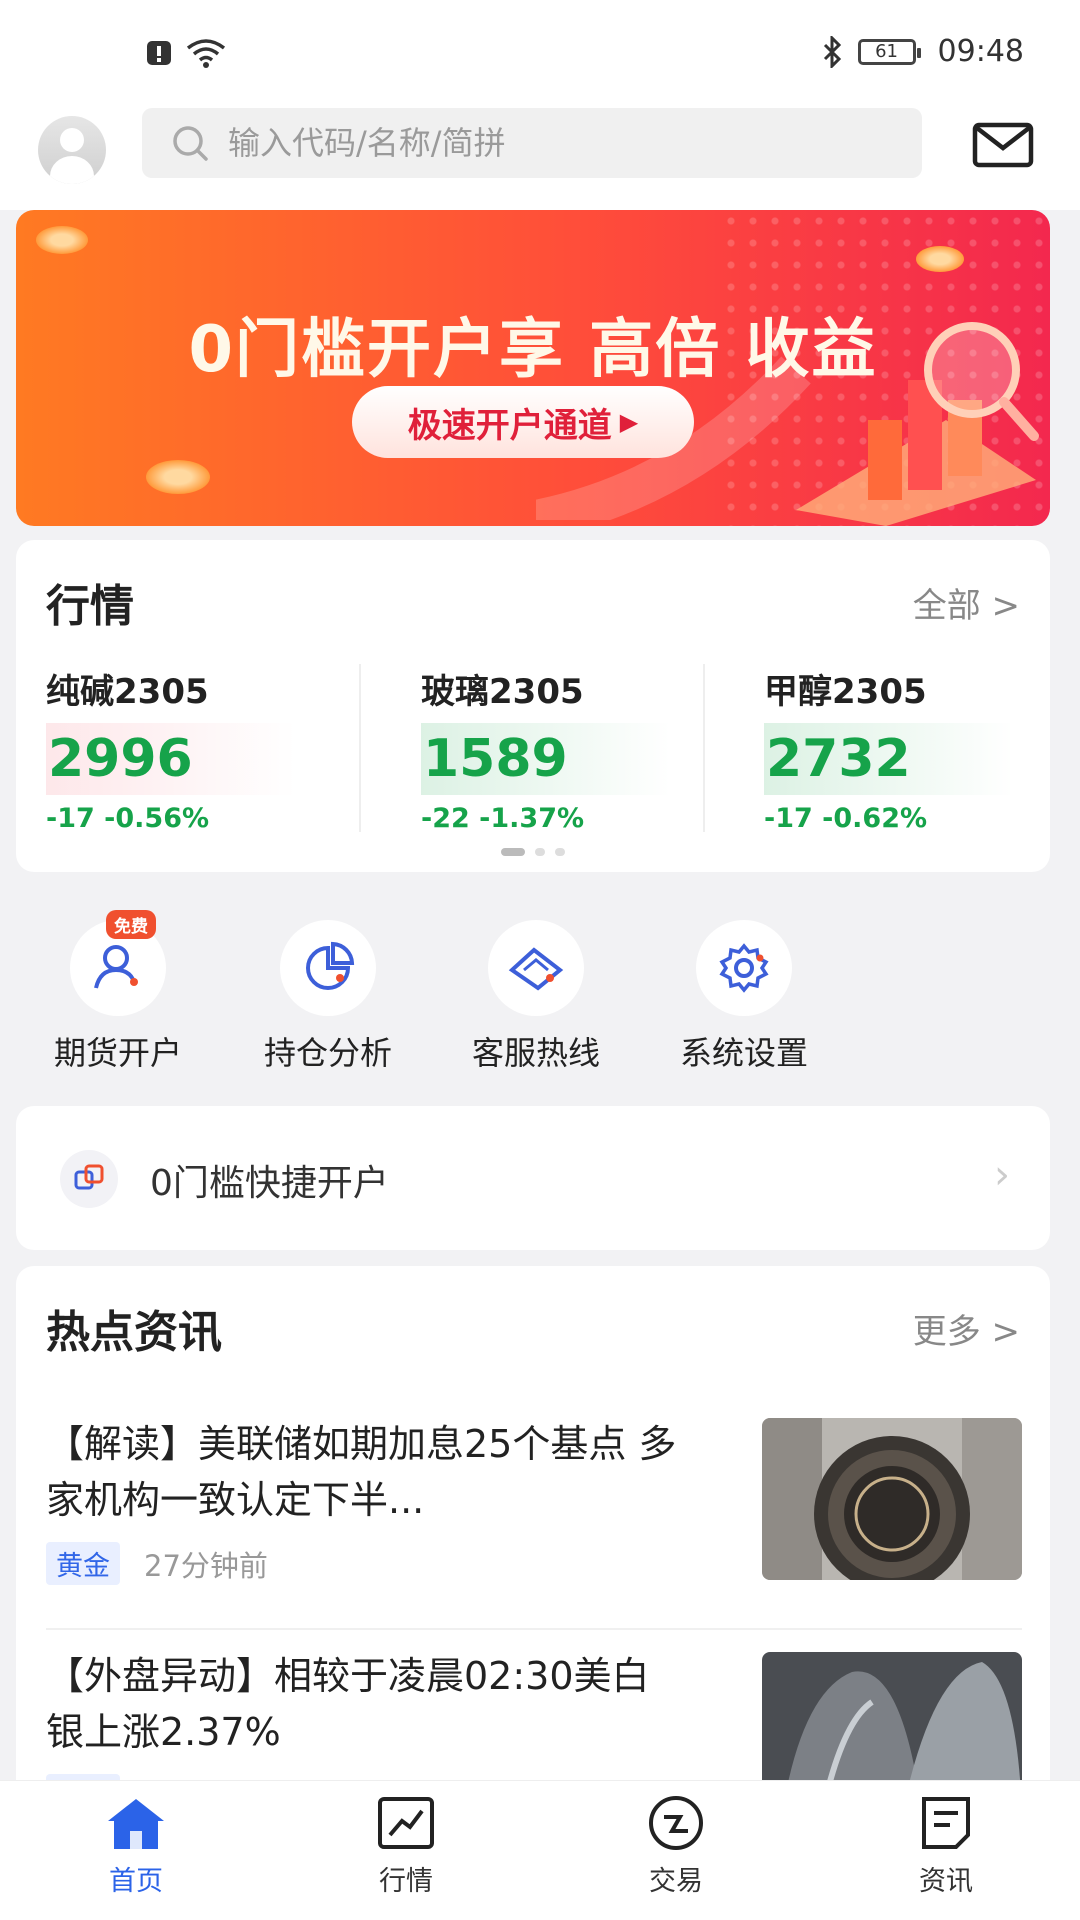 This screenshot has height=1920, width=1080. What do you see at coordinates (89, 1179) in the screenshot?
I see `link-icon` at bounding box center [89, 1179].